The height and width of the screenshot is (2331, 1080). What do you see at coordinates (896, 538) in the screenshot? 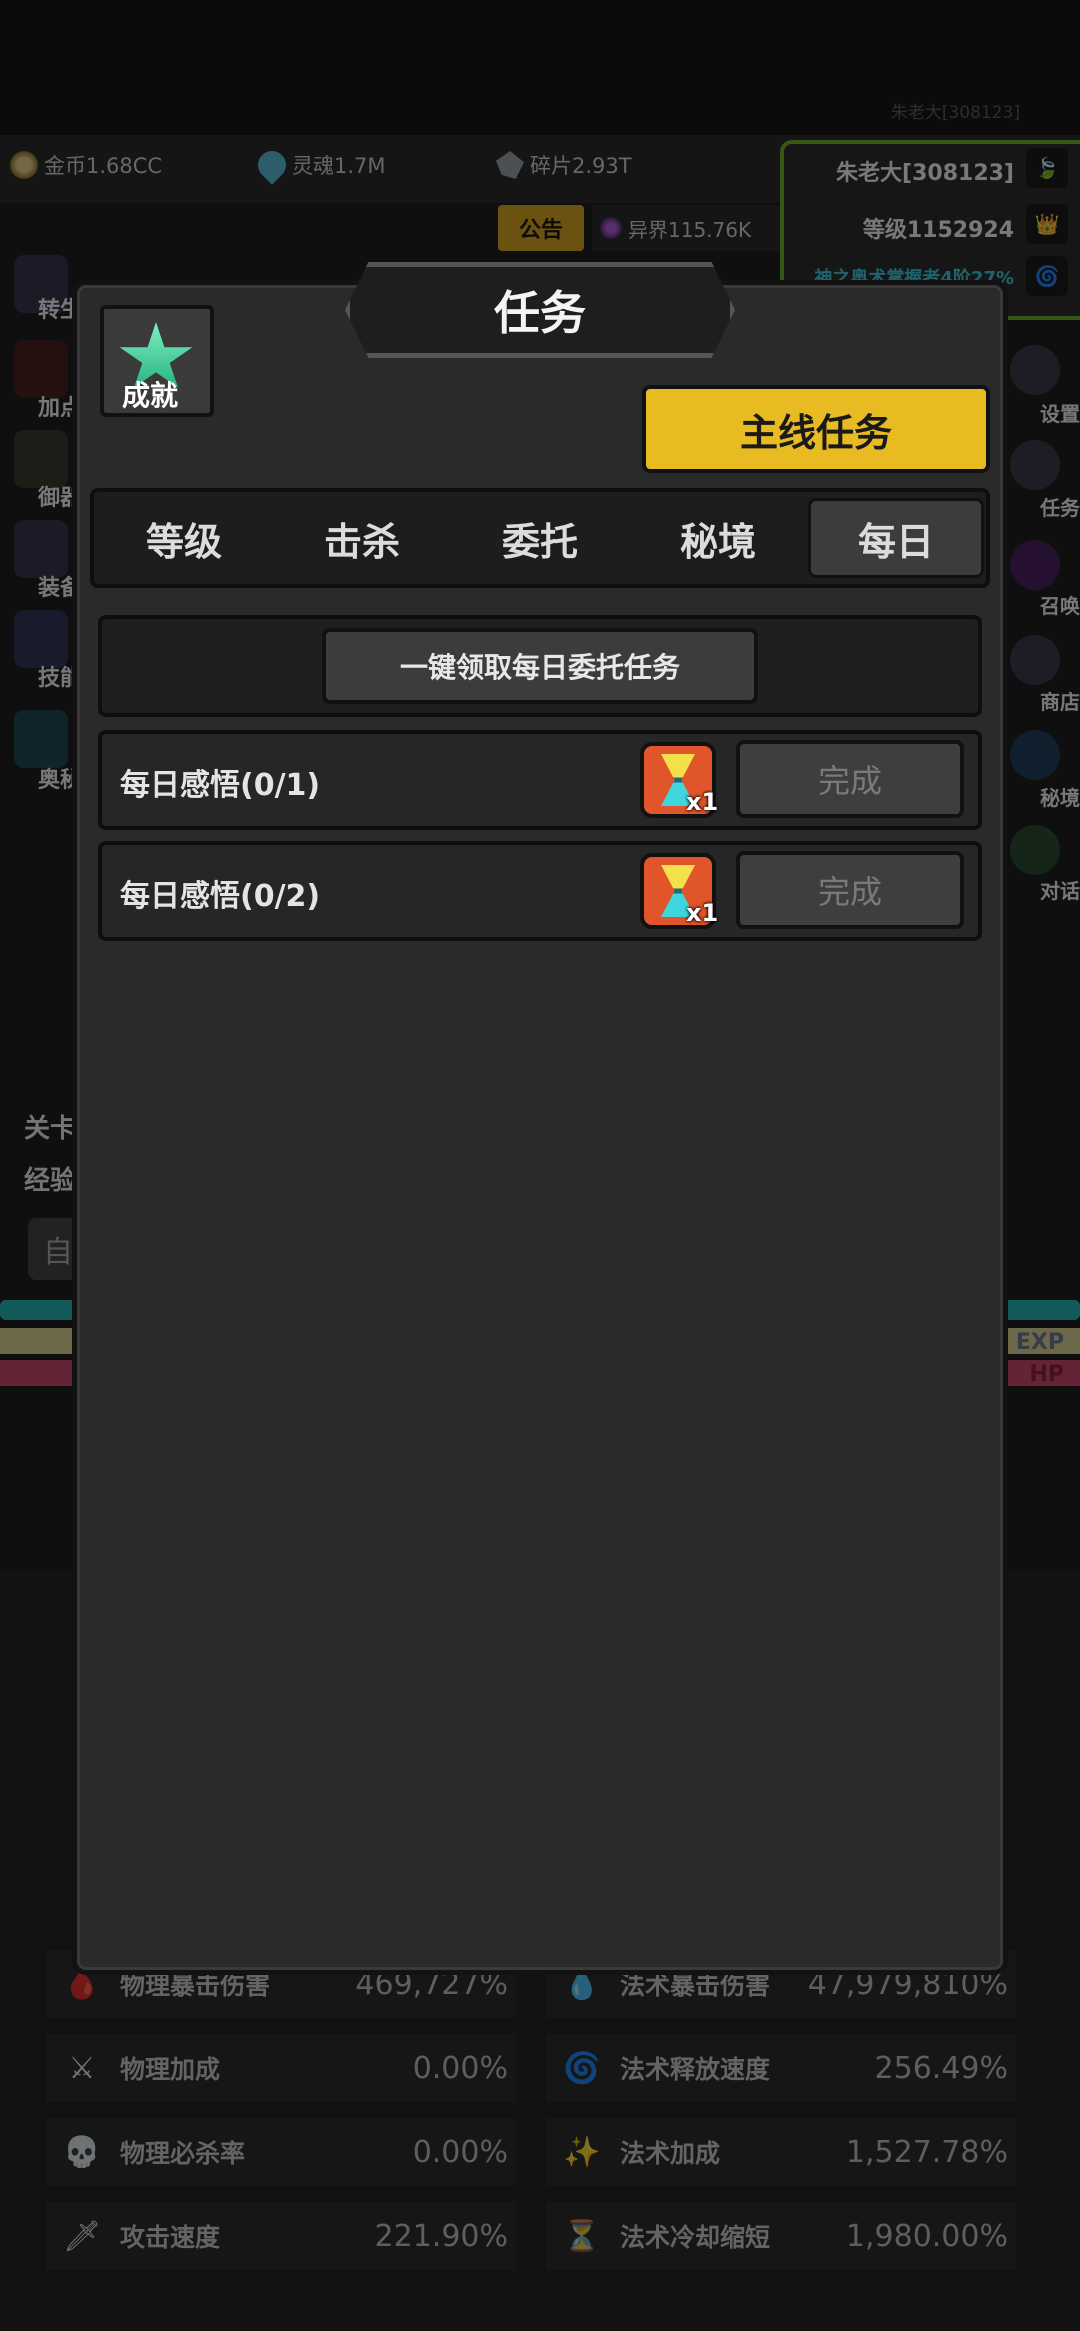
I see `tab-daily: 每日` at bounding box center [896, 538].